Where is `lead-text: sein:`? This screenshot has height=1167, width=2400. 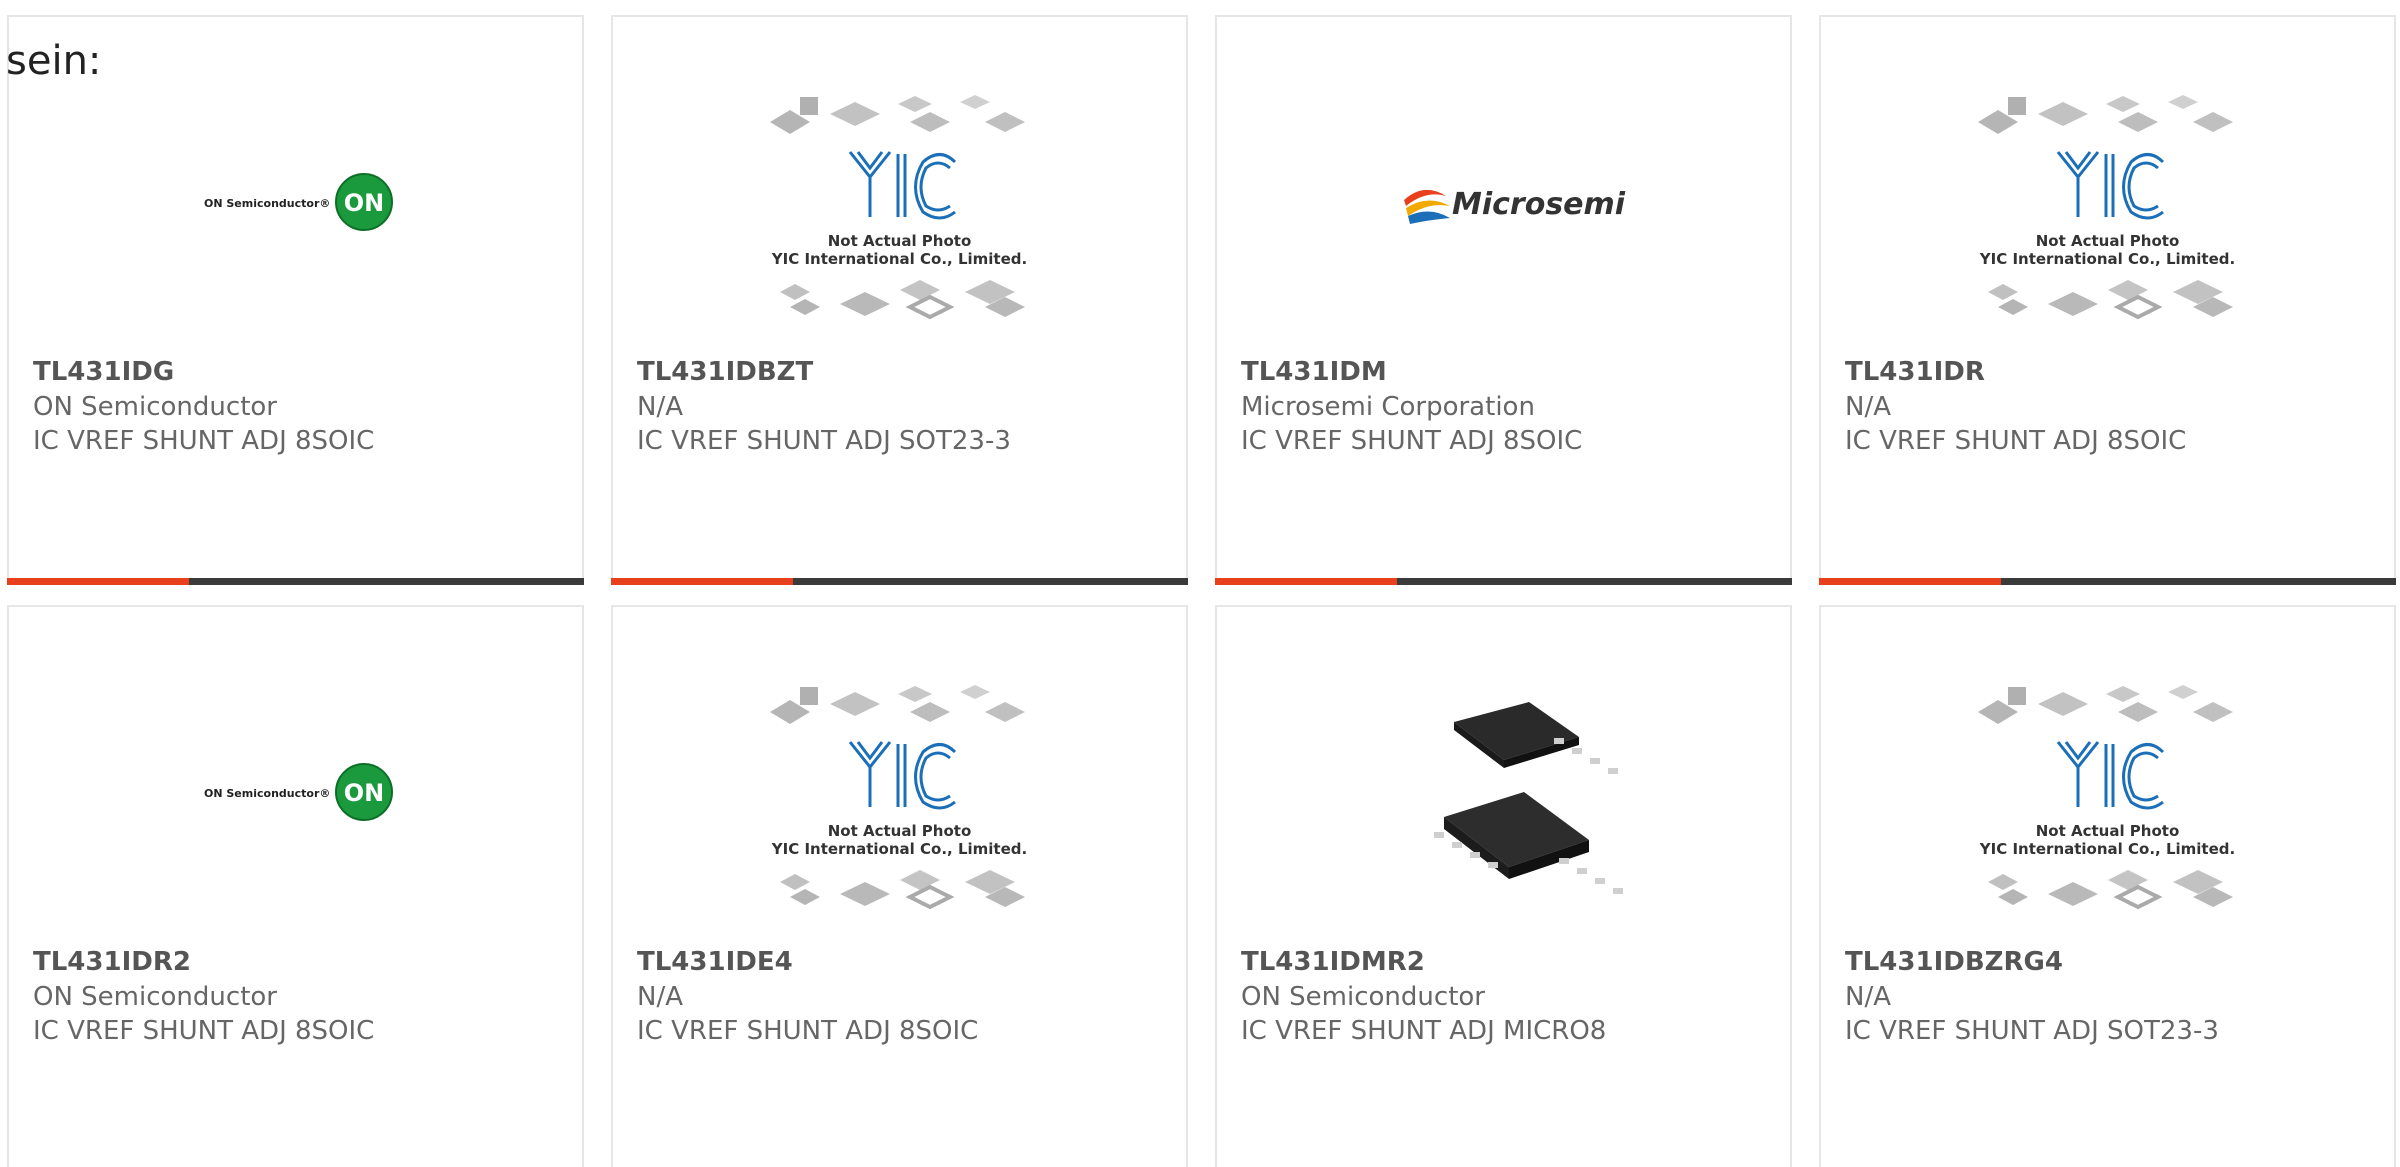
lead-text: sein: is located at coordinates (54, 61).